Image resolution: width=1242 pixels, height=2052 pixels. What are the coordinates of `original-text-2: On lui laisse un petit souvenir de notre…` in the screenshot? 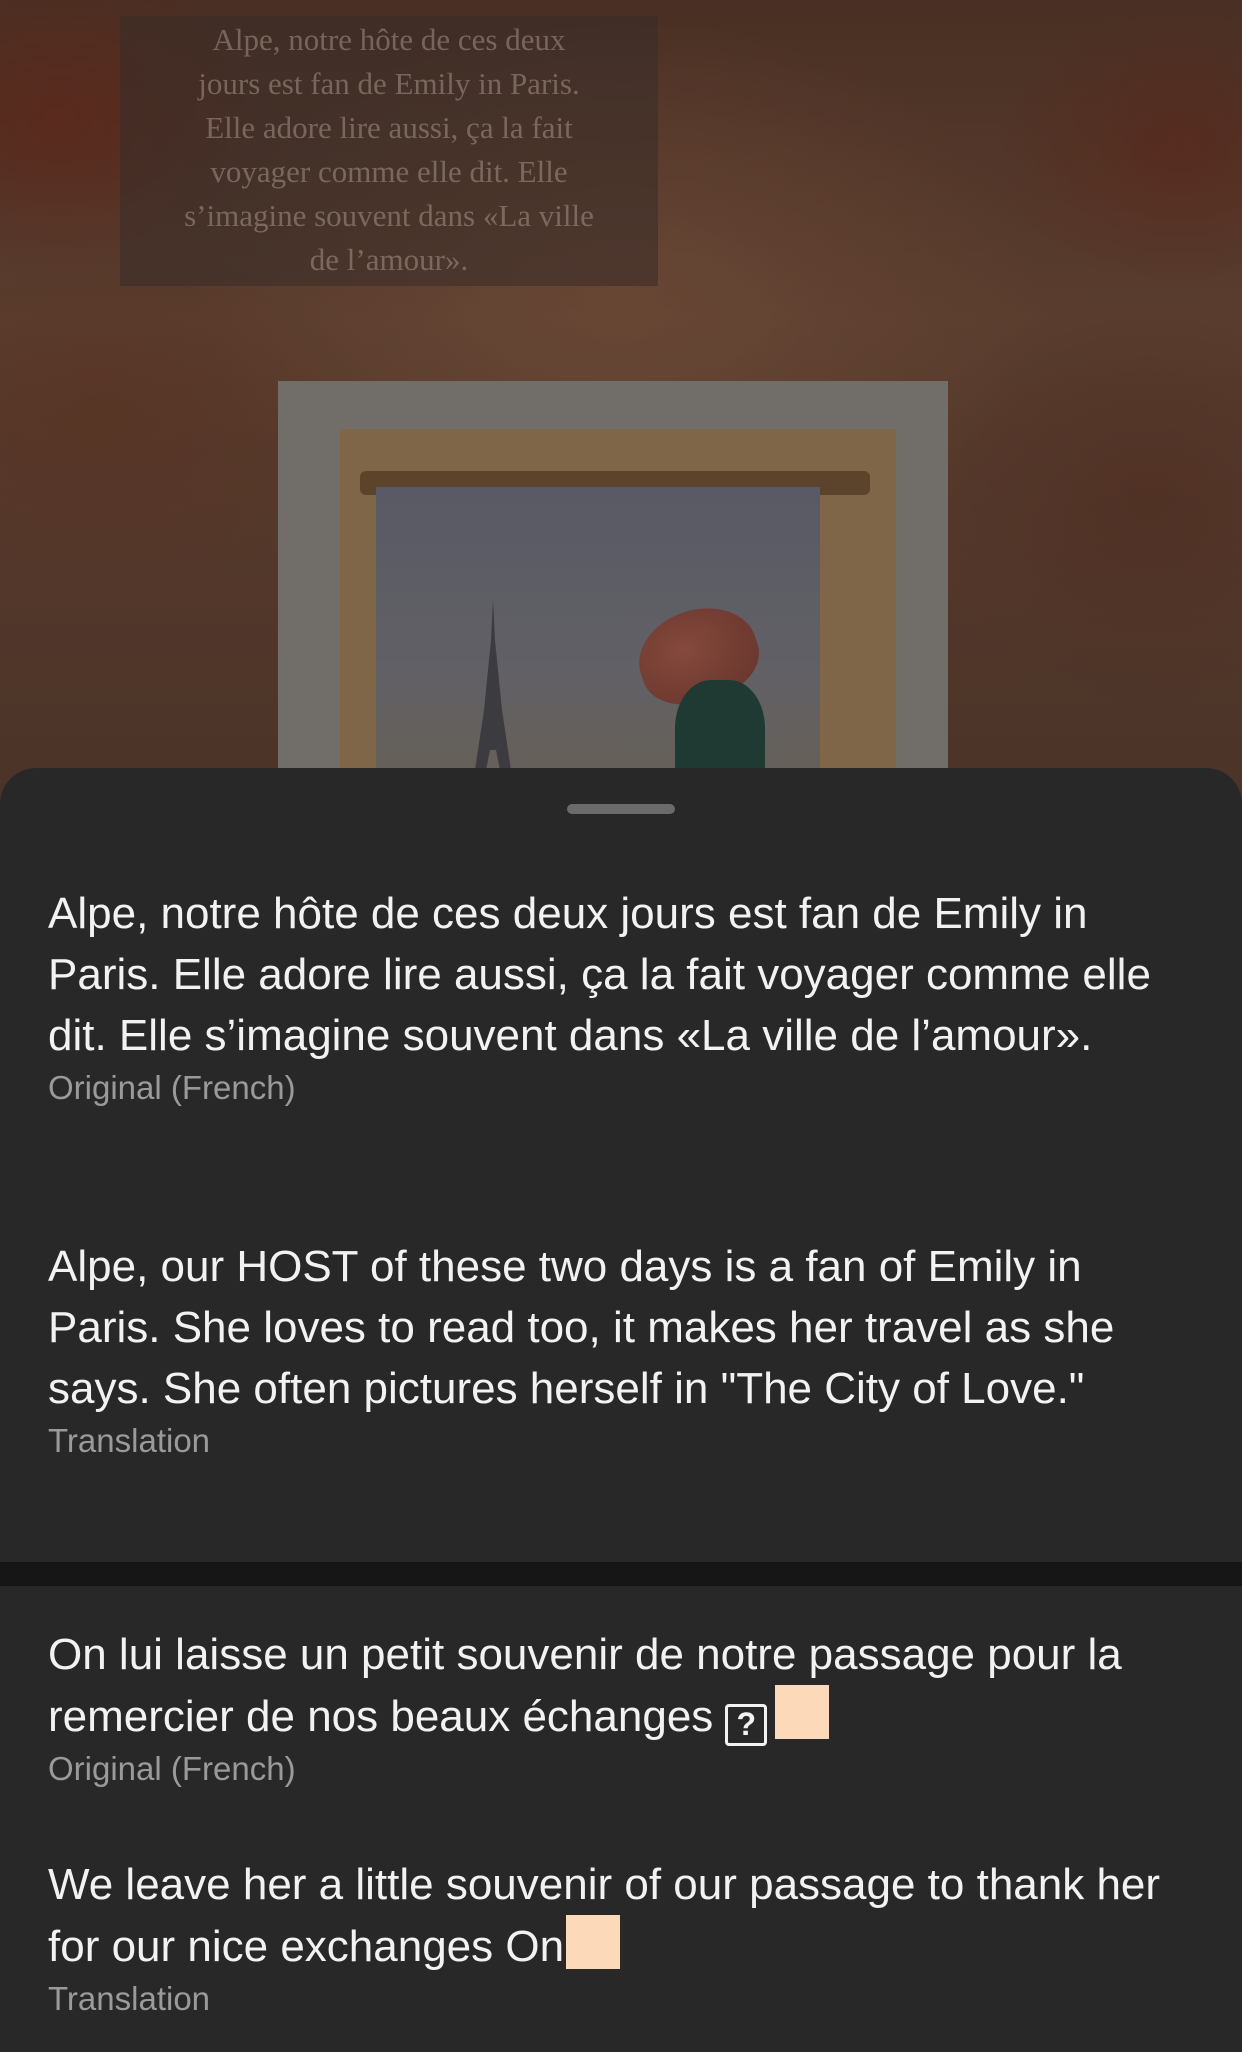 It's located at (585, 1685).